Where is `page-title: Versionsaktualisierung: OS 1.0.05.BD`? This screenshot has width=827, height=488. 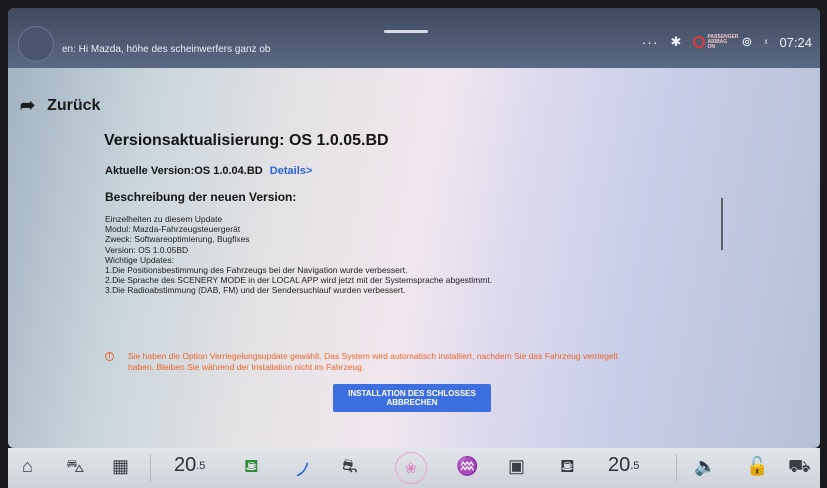
page-title: Versionsaktualisierung: OS 1.0.05.BD is located at coordinates (246, 140).